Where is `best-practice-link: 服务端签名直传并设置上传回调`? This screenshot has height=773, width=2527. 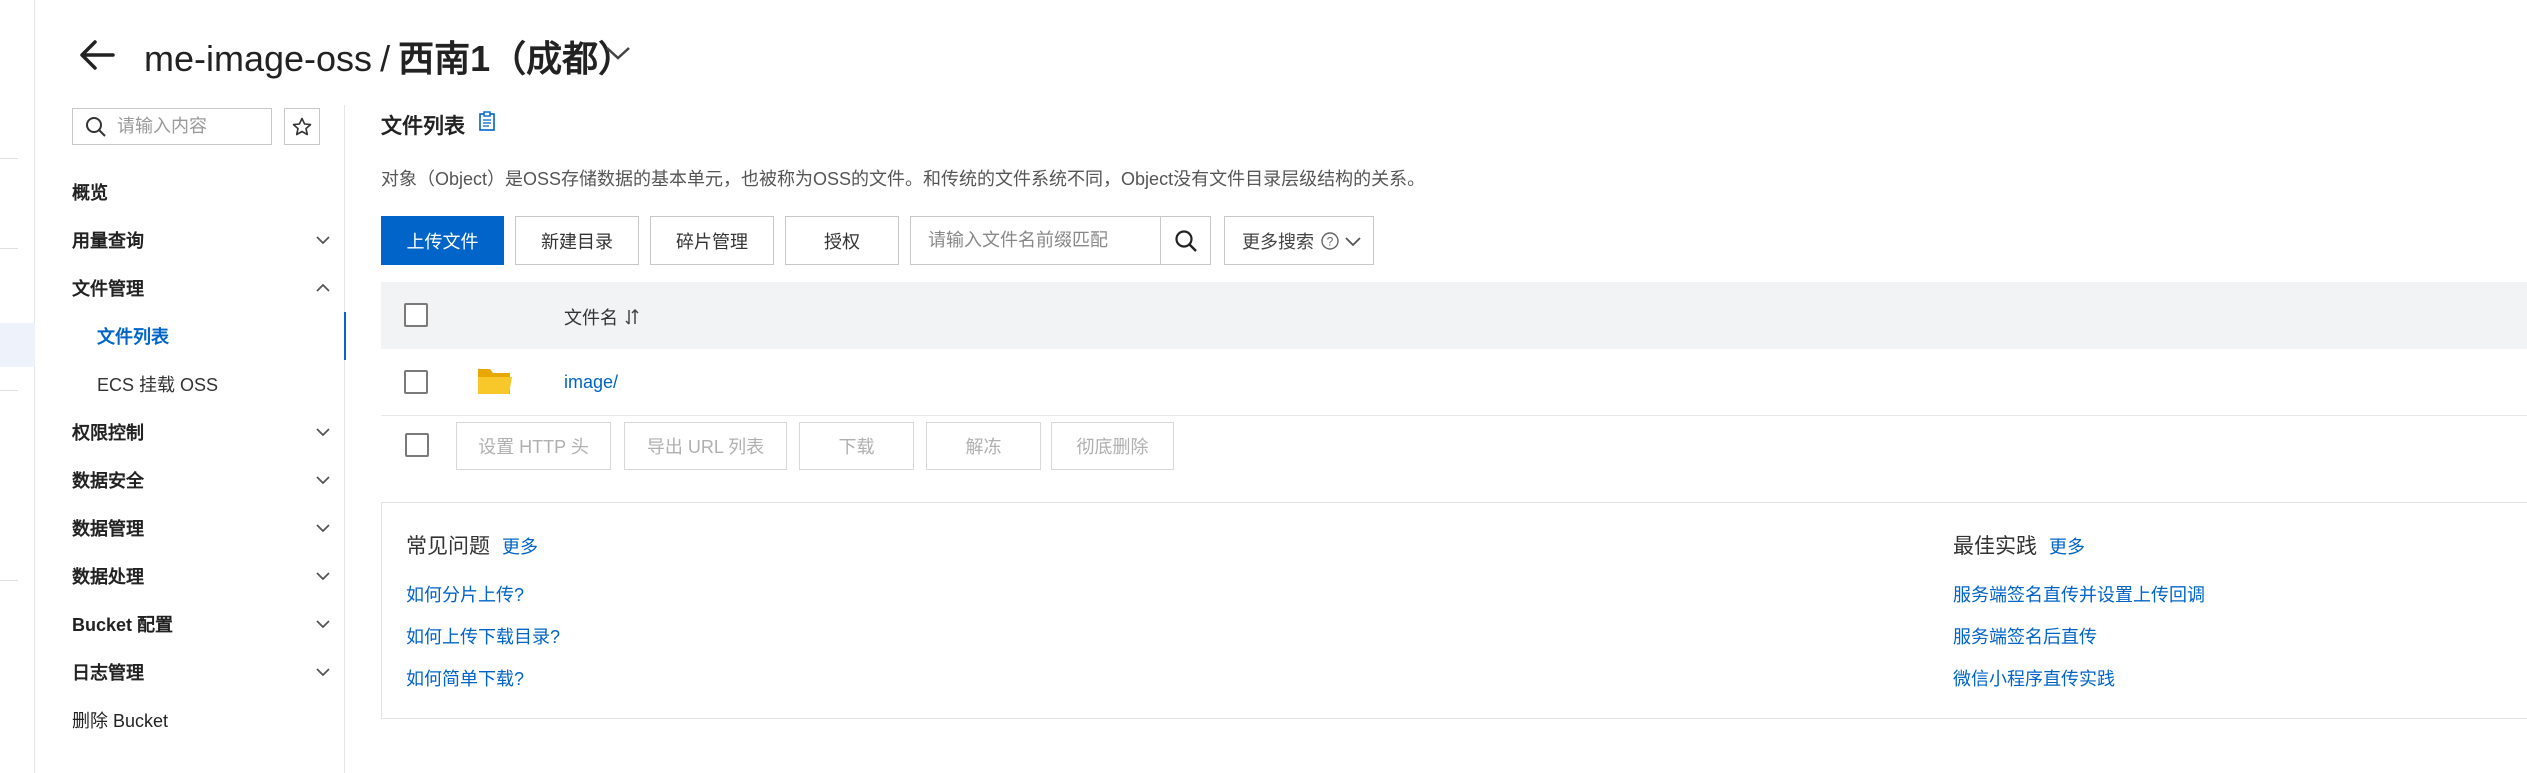
best-practice-link: 服务端签名直传并设置上传回调 is located at coordinates (2079, 594).